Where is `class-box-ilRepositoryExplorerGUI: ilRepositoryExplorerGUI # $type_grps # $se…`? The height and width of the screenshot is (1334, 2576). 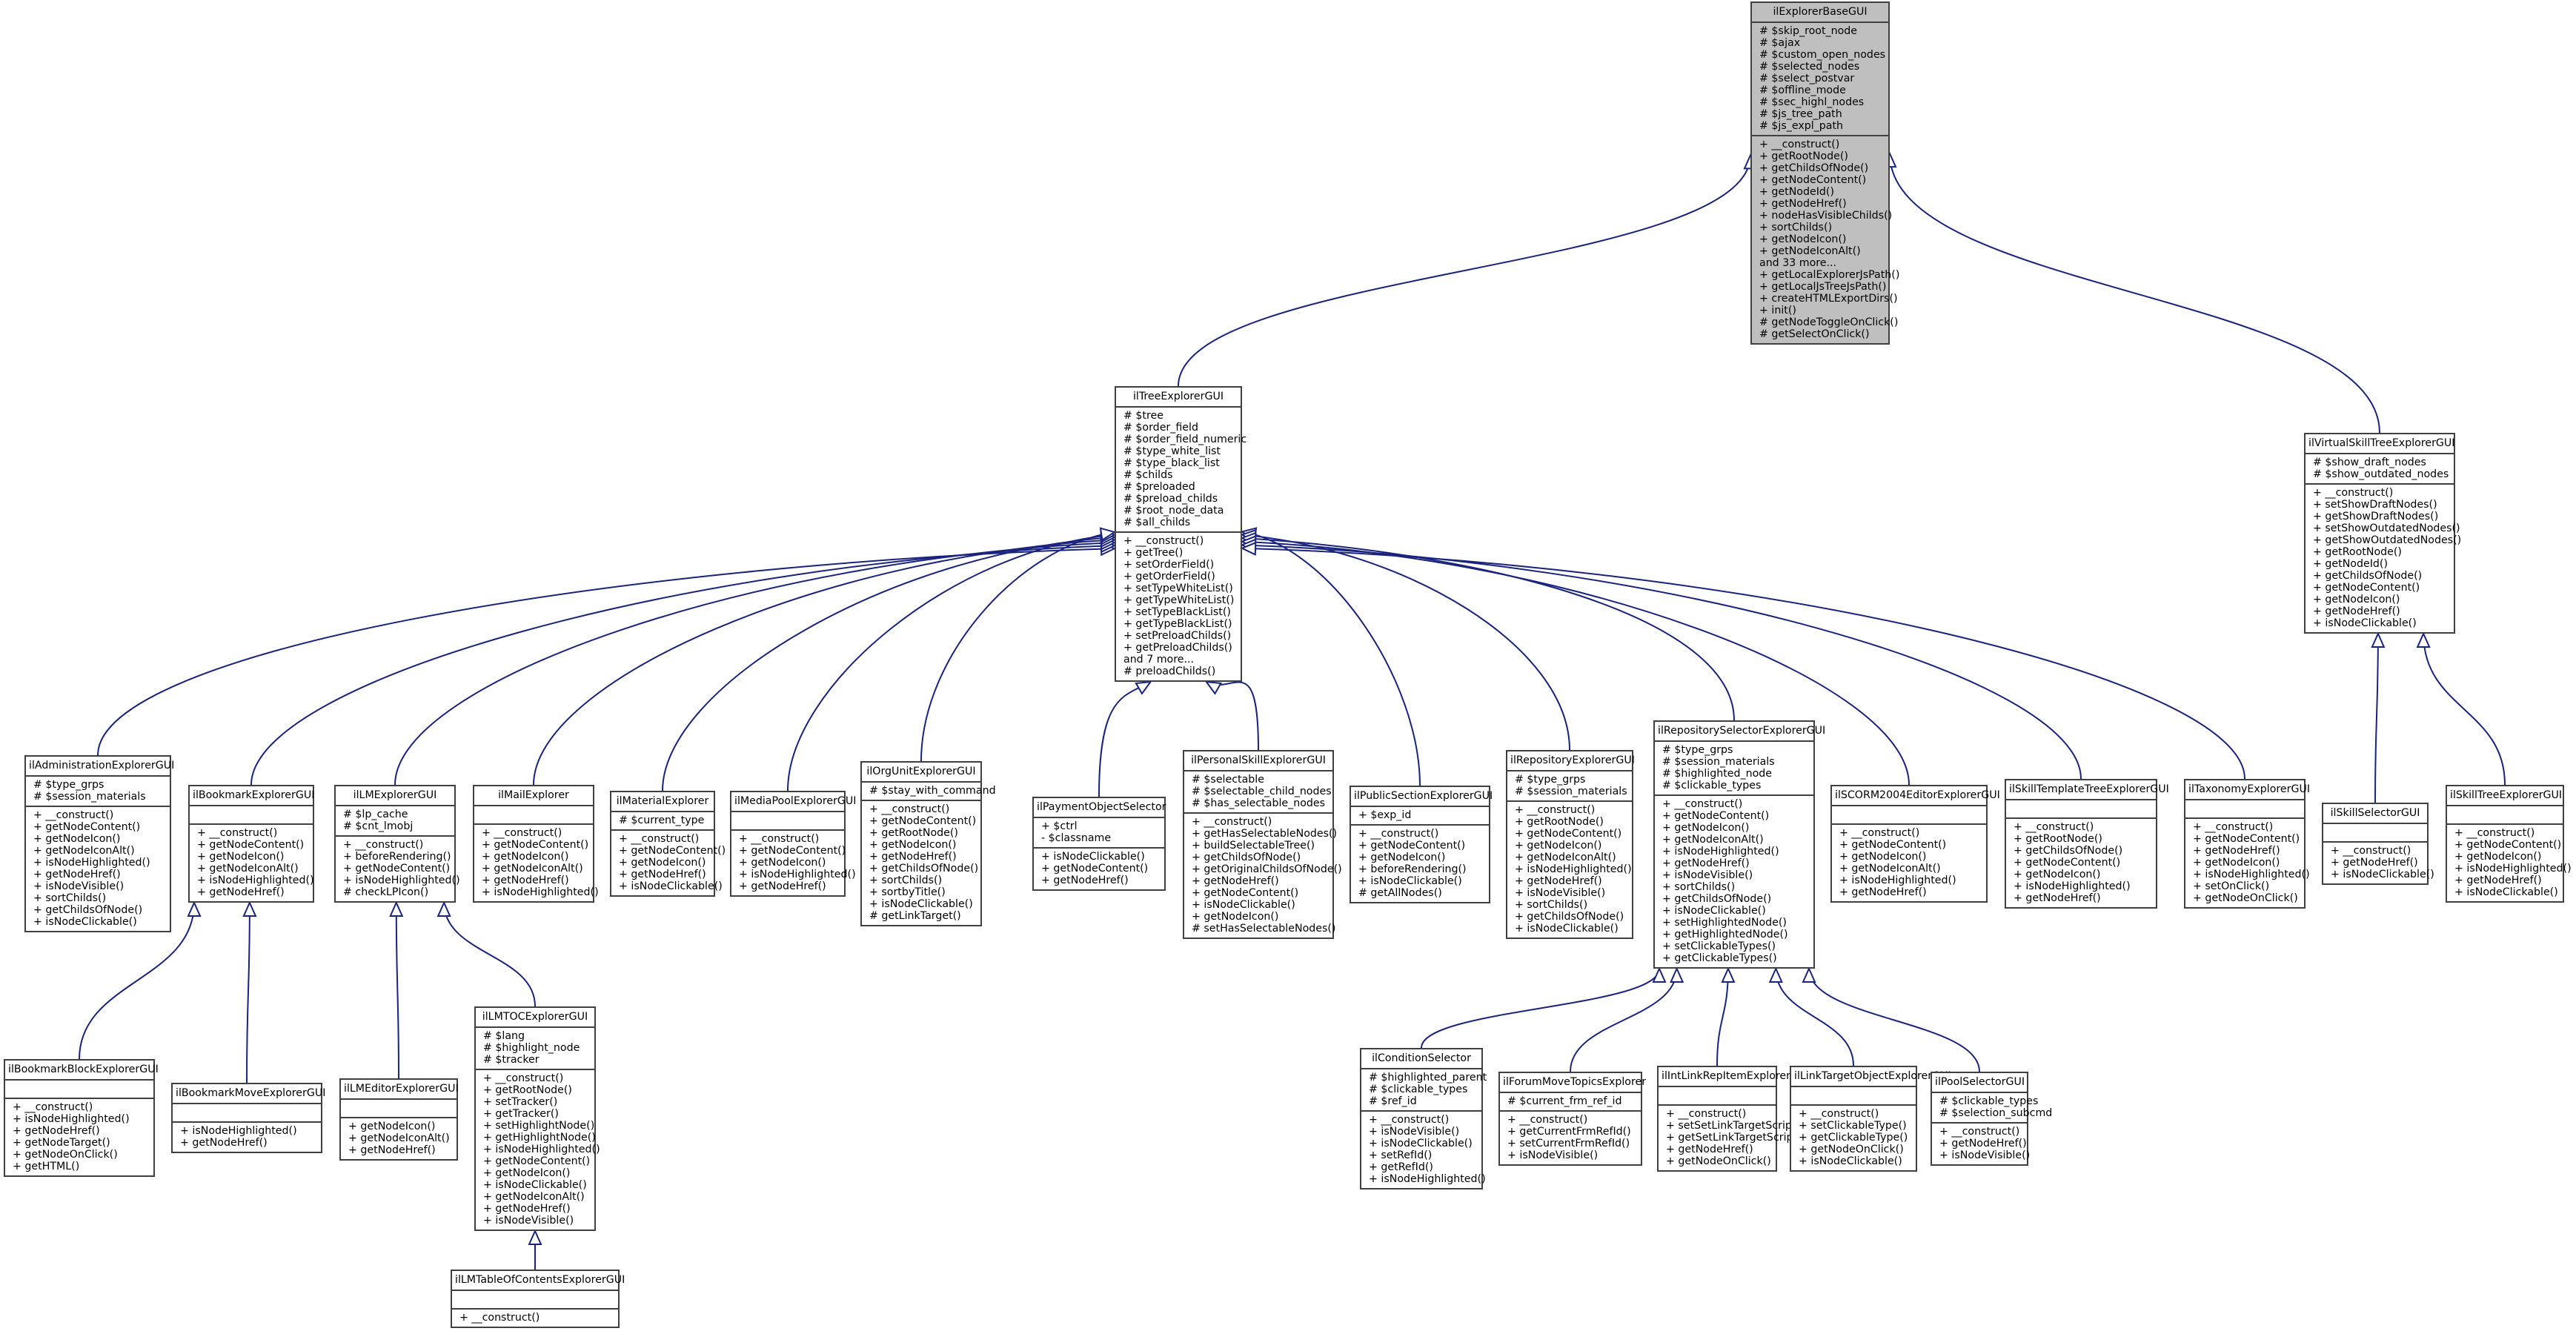 class-box-ilRepositoryExplorerGUI: ilRepositoryExplorerGUI # $type_grps # $se… is located at coordinates (1570, 845).